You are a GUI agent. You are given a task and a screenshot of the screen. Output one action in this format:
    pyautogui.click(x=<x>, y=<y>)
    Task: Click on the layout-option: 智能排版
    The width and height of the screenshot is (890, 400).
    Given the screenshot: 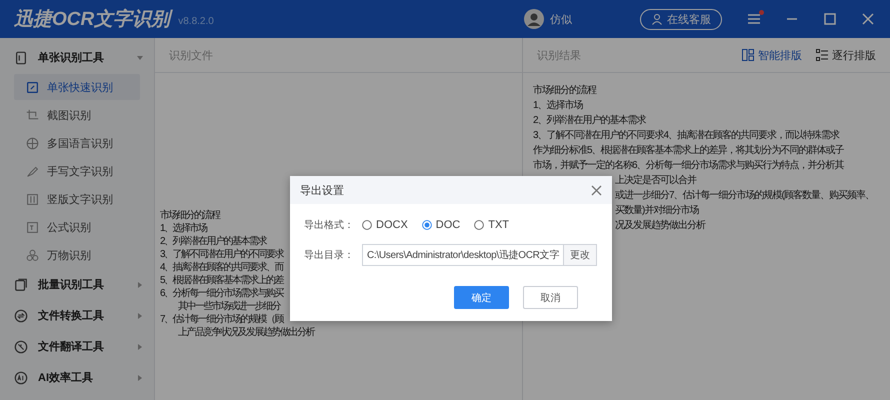 What is the action you would take?
    pyautogui.click(x=772, y=55)
    